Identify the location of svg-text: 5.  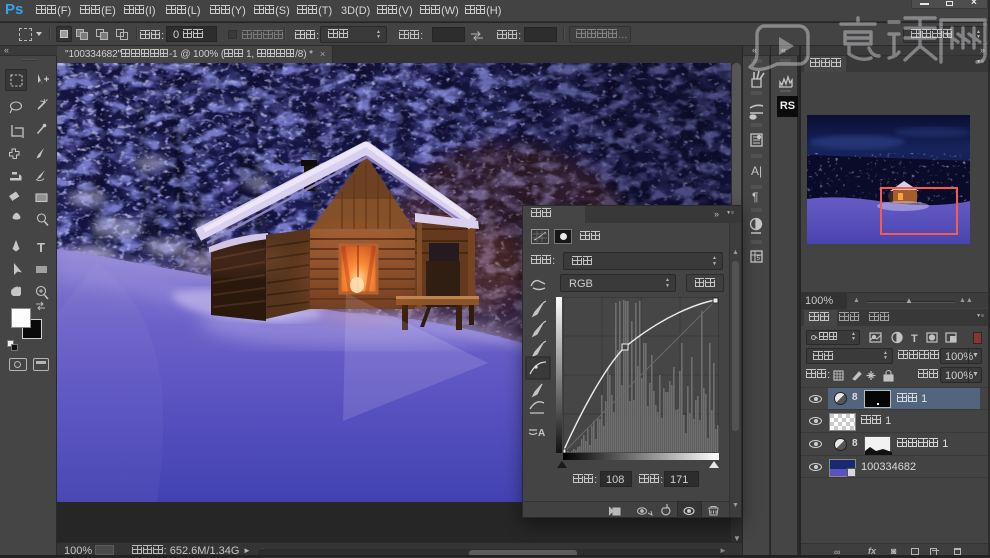
(759, 258).